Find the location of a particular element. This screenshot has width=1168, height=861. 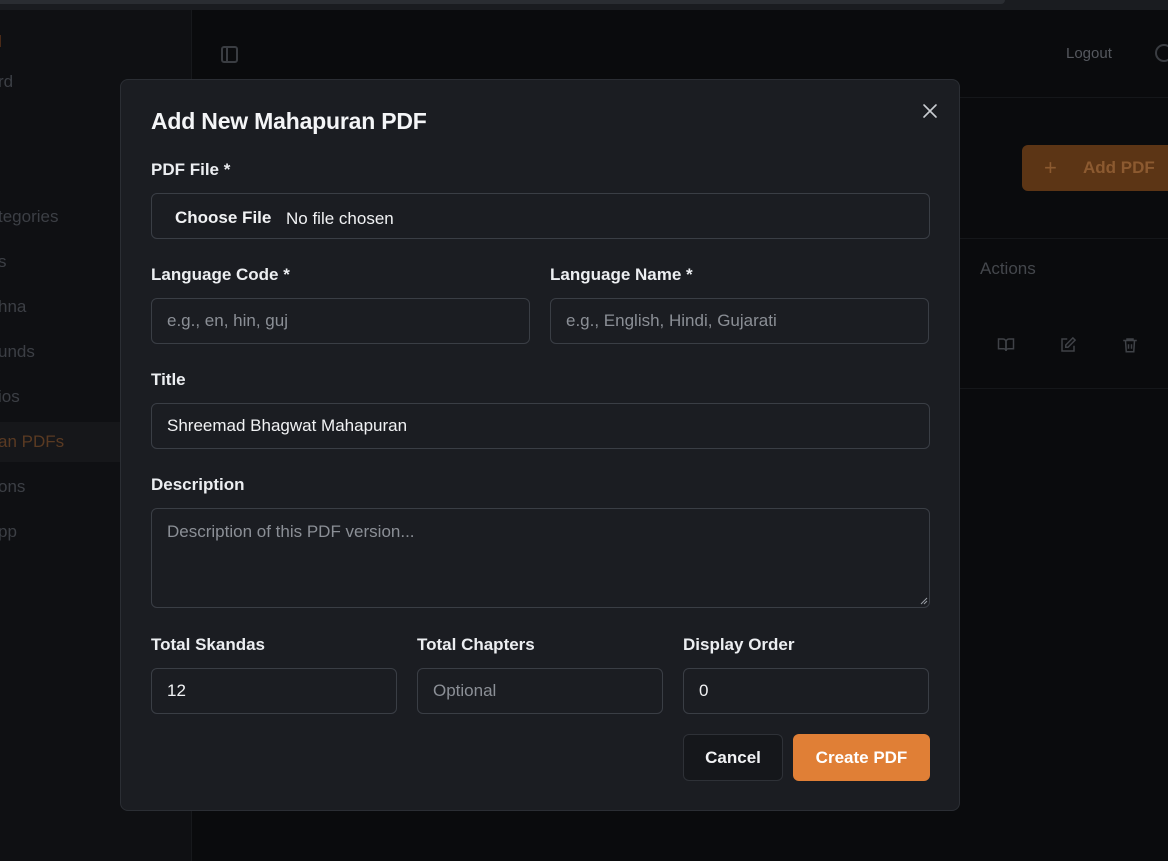

pdf-file-label: PDF File * is located at coordinates (191, 169).